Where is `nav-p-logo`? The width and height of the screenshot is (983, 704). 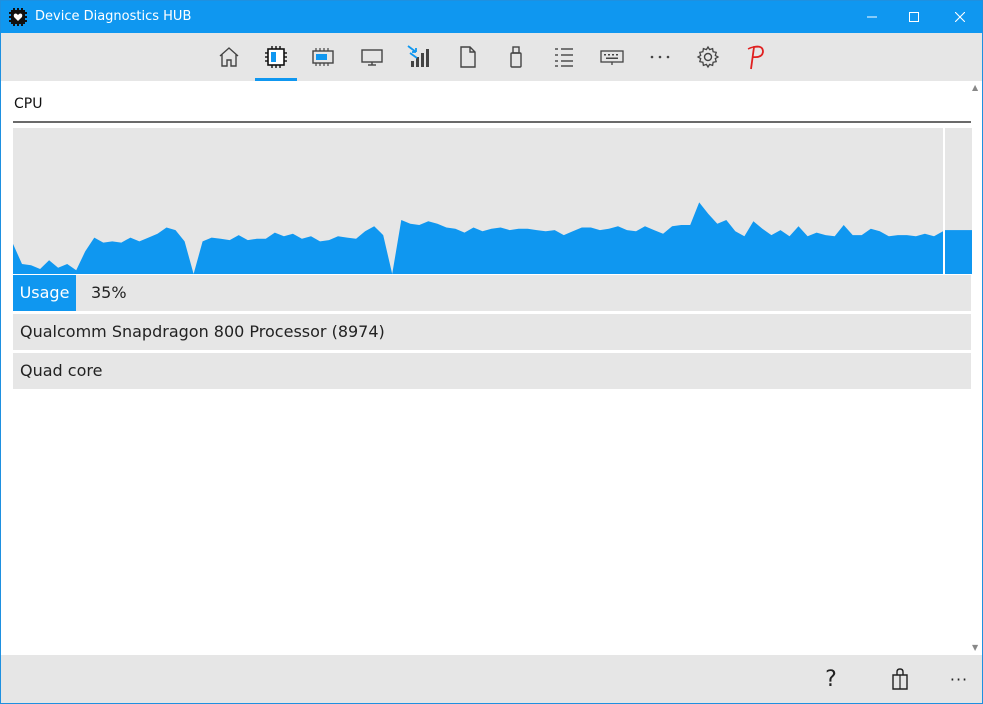
nav-p-logo is located at coordinates (756, 57).